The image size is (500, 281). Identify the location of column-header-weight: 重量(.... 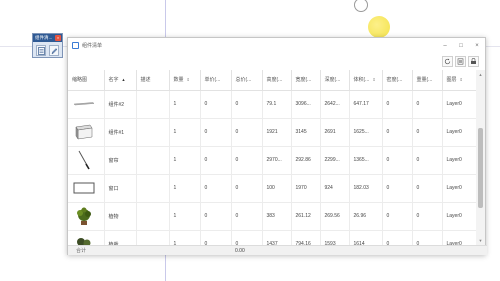
(427, 80).